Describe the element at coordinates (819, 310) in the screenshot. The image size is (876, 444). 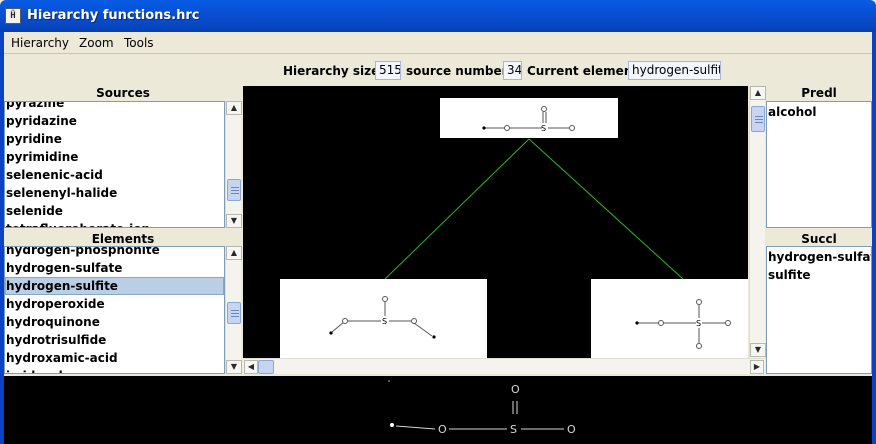
I see `succ-list: hydrogen-sulfate sulfite` at that location.